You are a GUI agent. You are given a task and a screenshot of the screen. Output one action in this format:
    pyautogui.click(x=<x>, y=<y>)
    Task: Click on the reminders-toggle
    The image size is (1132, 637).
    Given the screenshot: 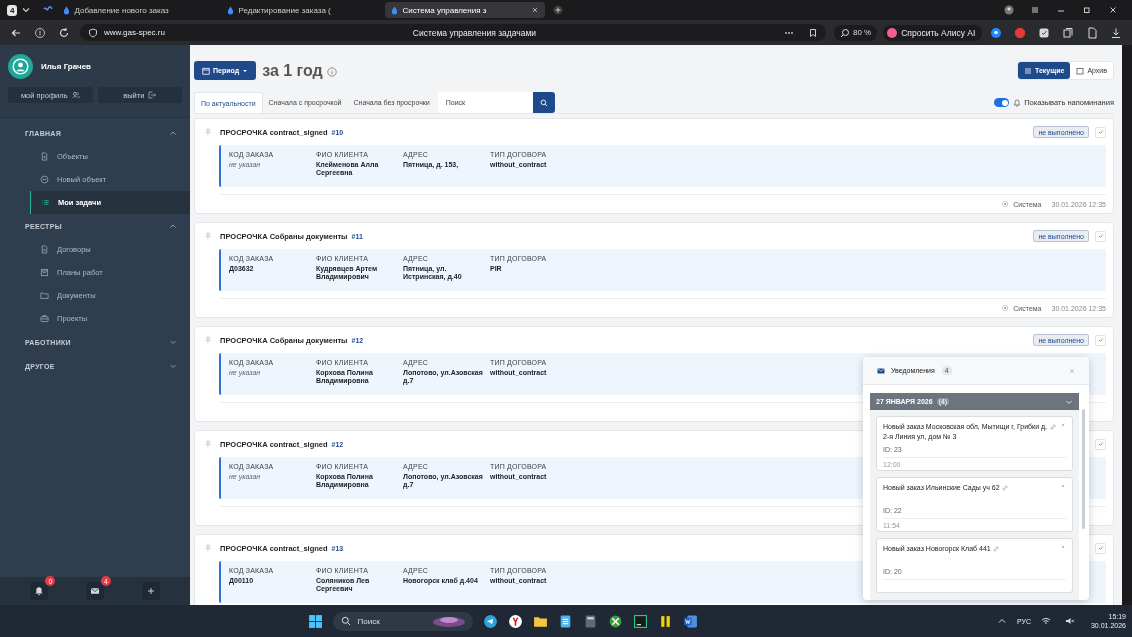 What is the action you would take?
    pyautogui.click(x=1002, y=102)
    